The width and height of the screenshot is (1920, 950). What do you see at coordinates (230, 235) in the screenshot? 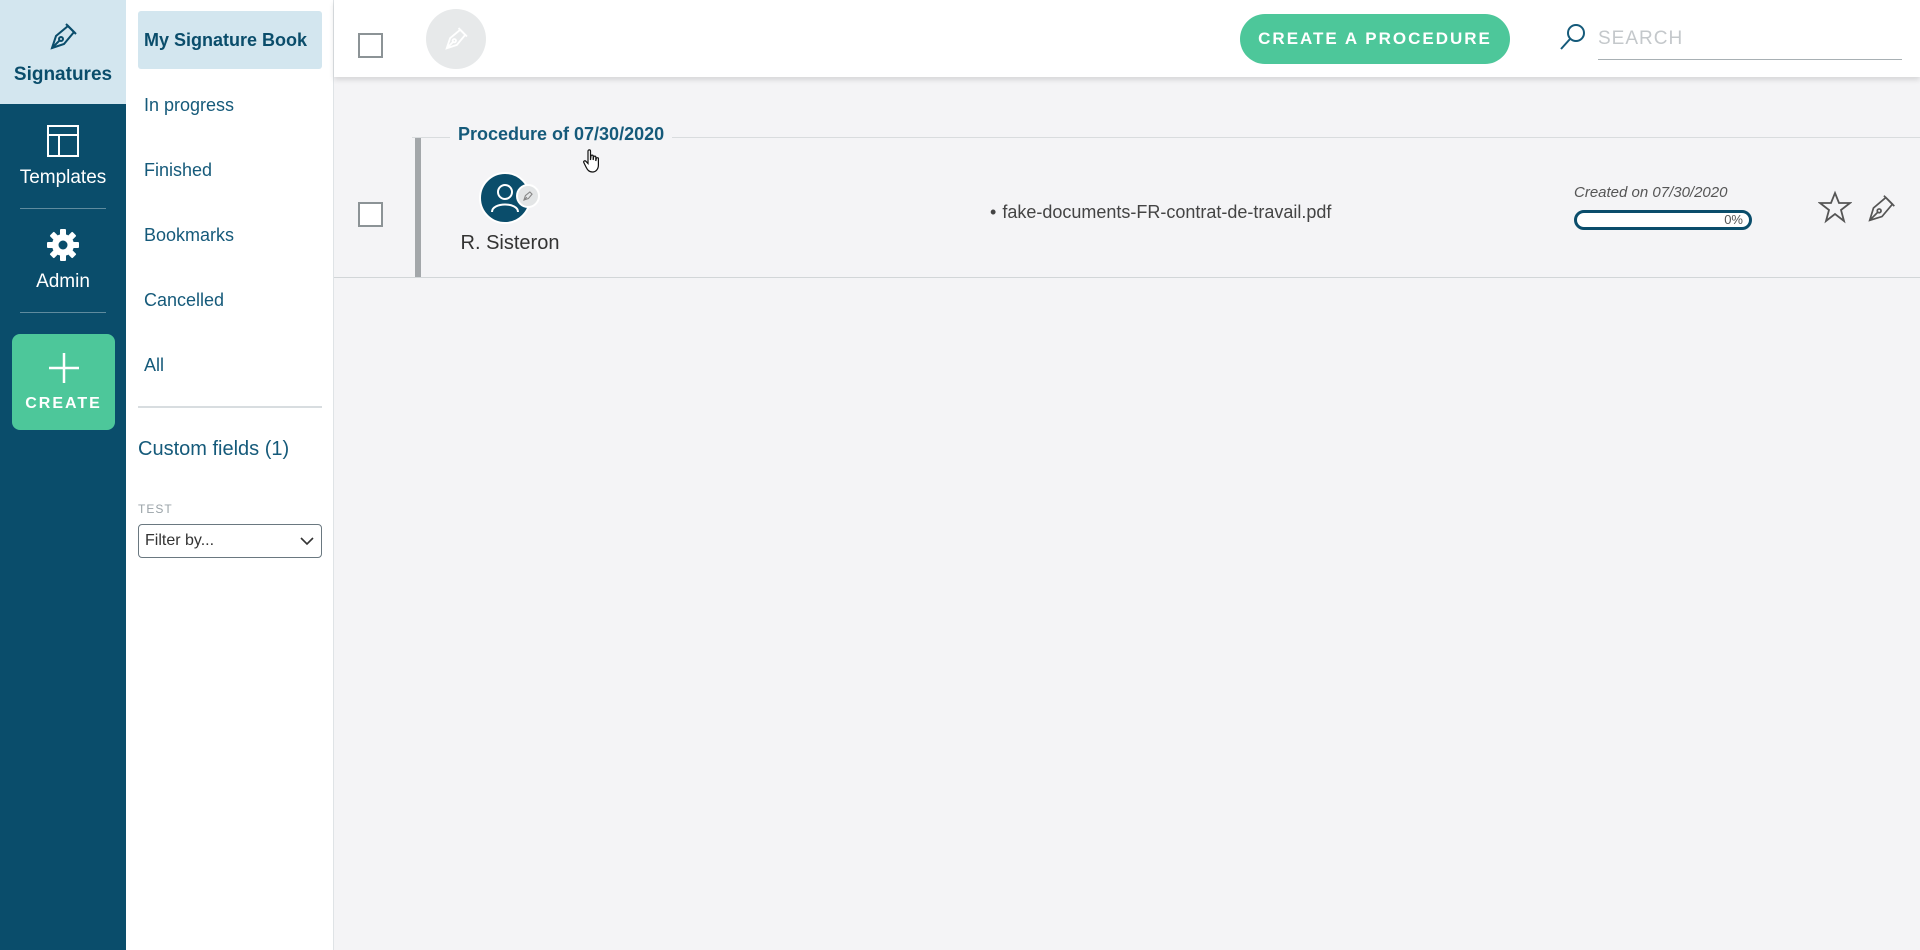
I see `sidebar-item-bookmarks: Bookmarks` at bounding box center [230, 235].